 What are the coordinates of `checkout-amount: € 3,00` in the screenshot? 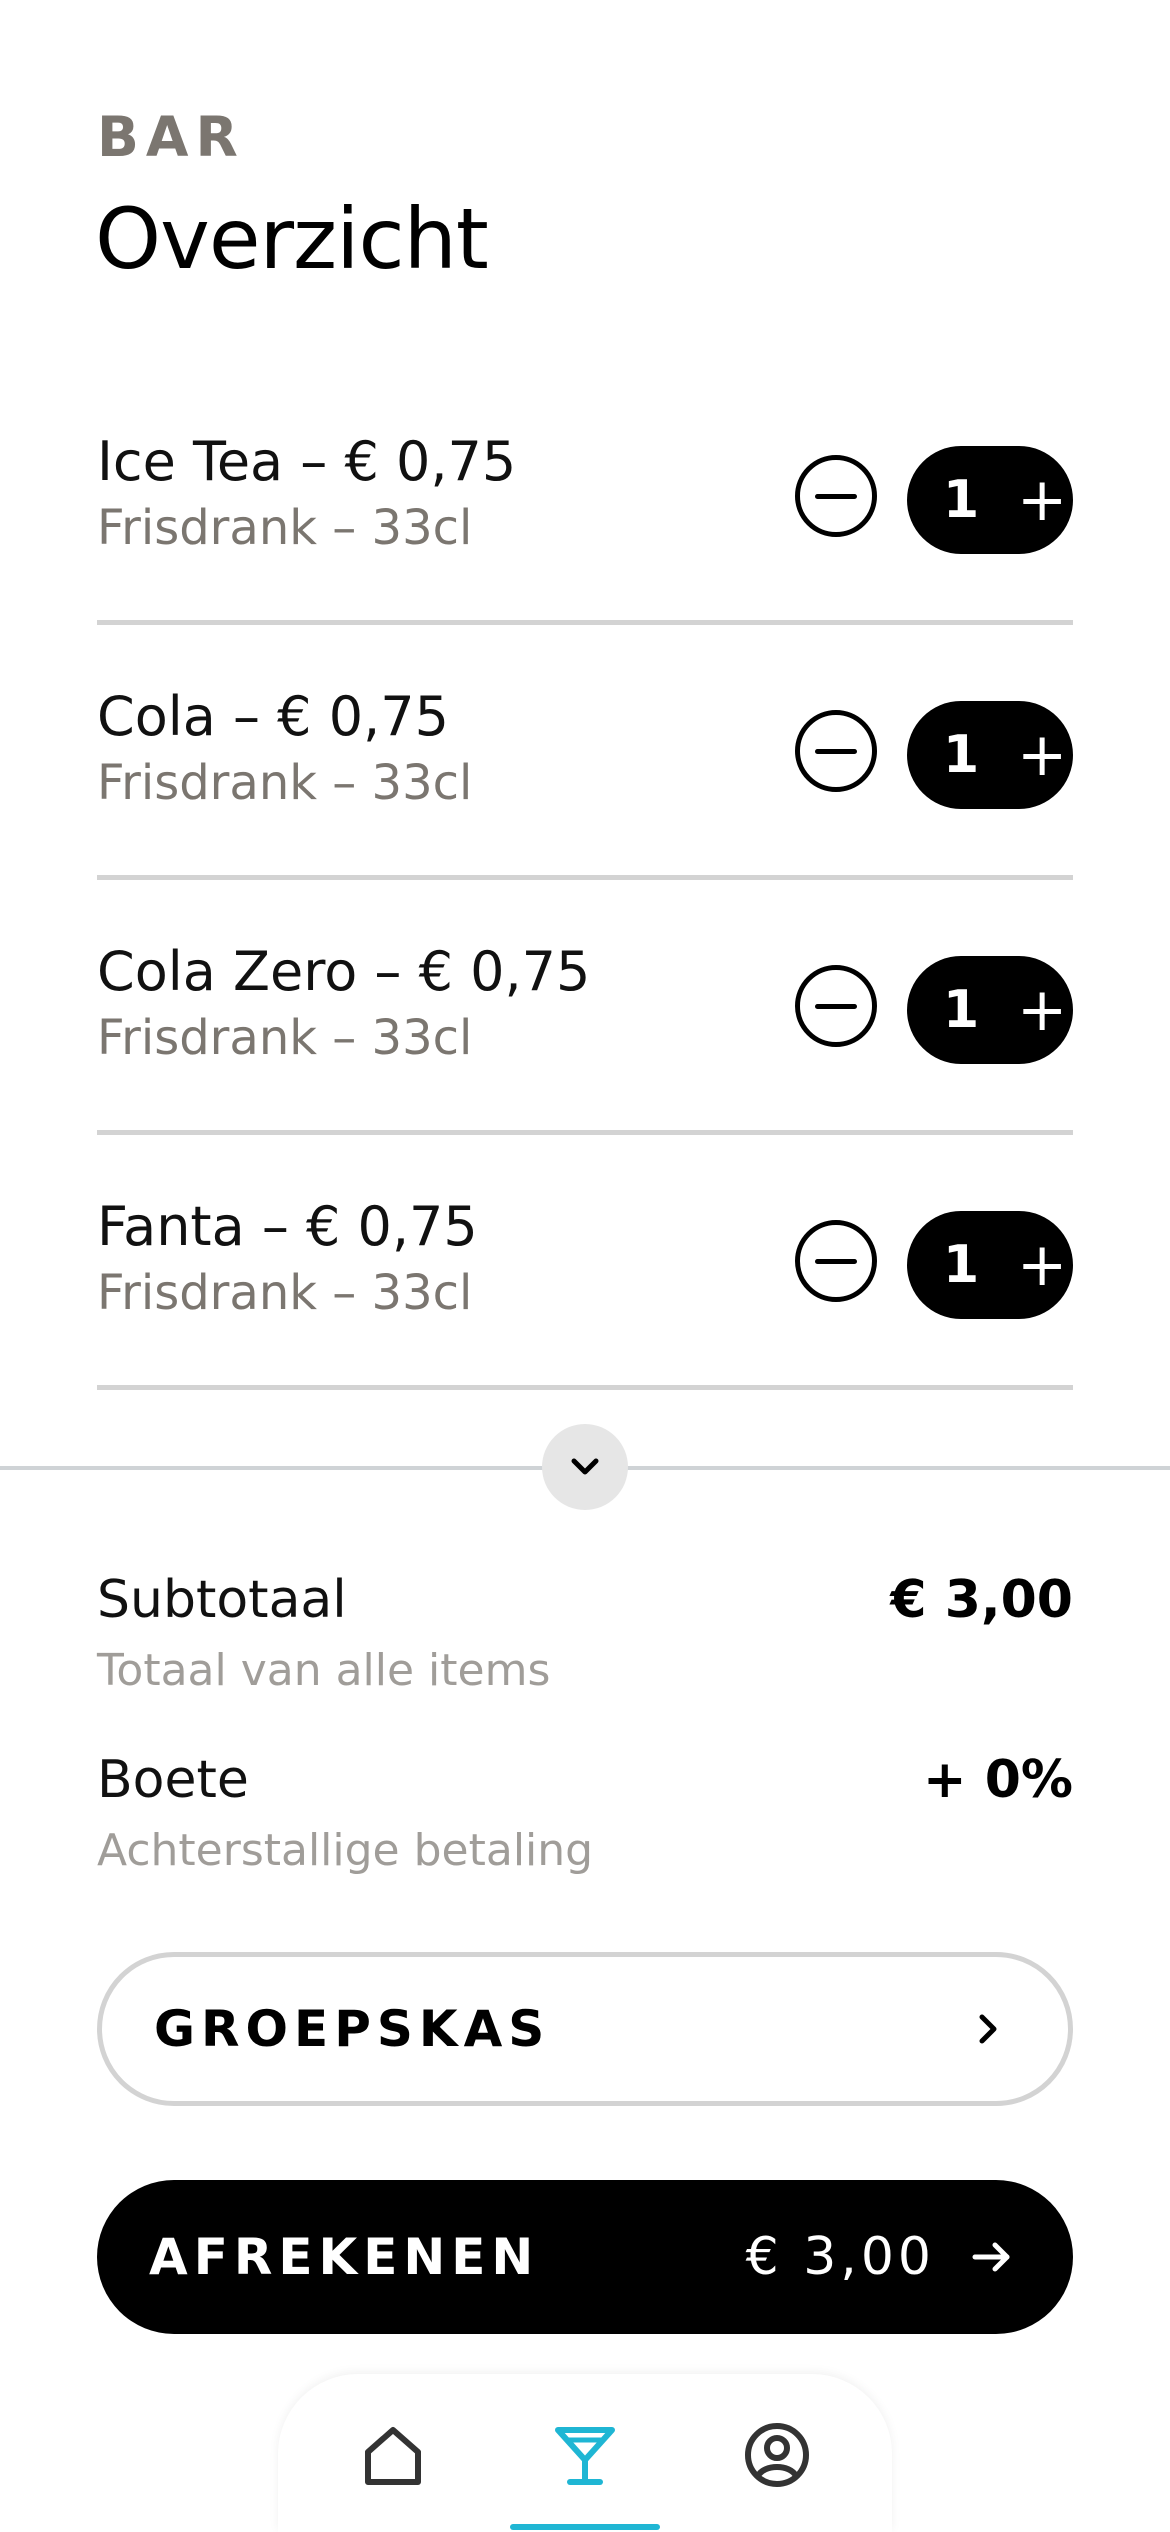 It's located at (840, 2257).